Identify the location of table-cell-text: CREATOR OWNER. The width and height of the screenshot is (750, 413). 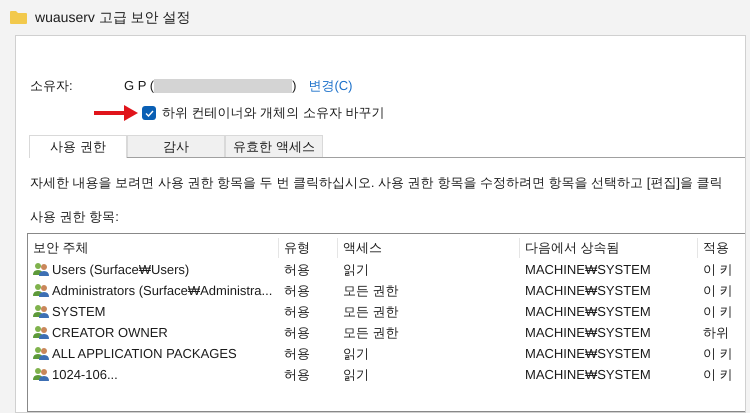
(110, 333).